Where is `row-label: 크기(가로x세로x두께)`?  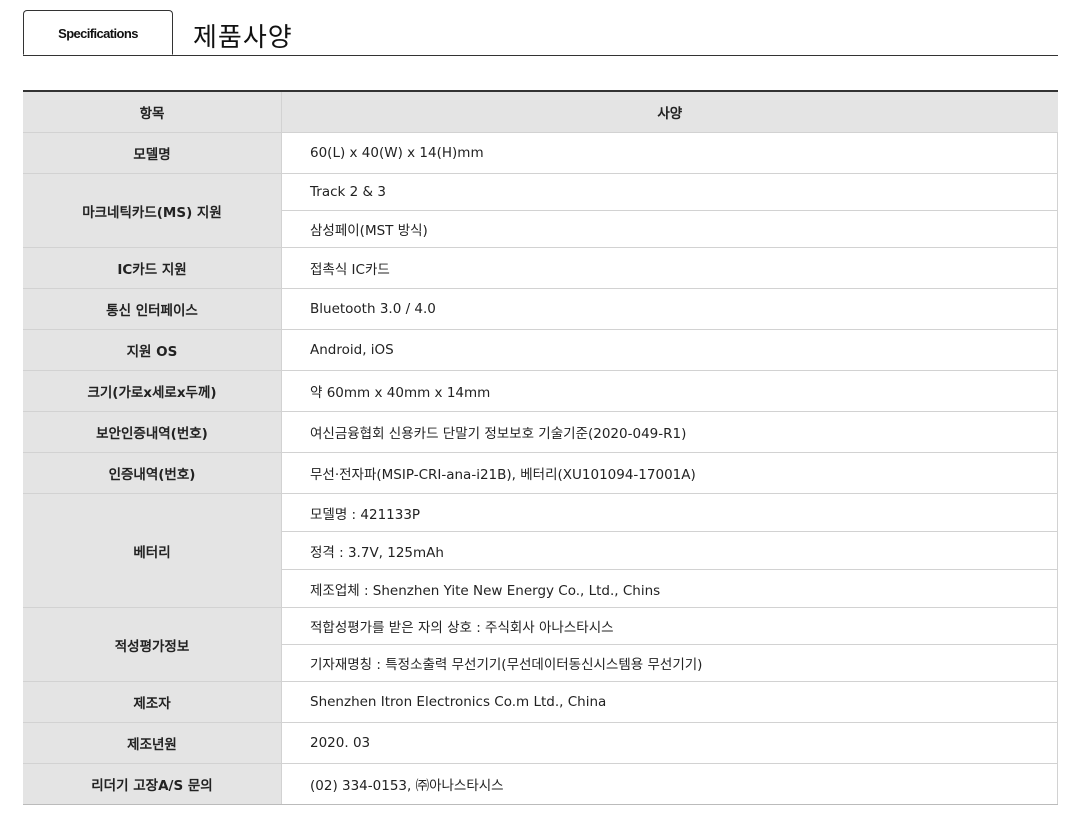
row-label: 크기(가로x세로x두께) is located at coordinates (152, 391).